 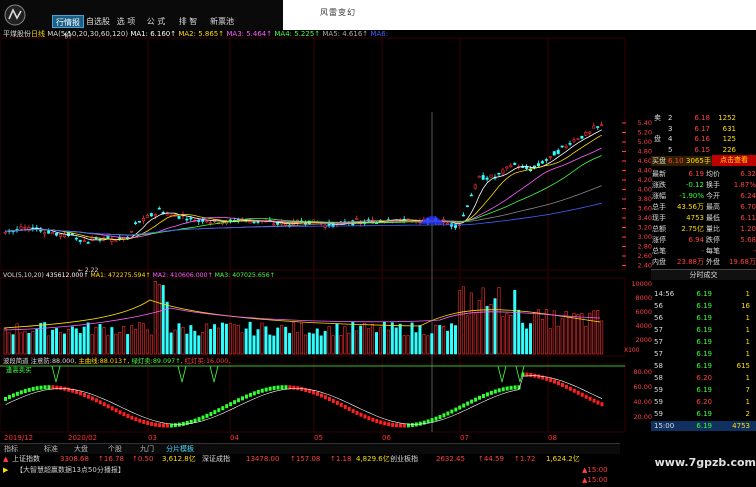 What do you see at coordinates (670, 149) in the screenshot?
I see `ask-level: 5` at bounding box center [670, 149].